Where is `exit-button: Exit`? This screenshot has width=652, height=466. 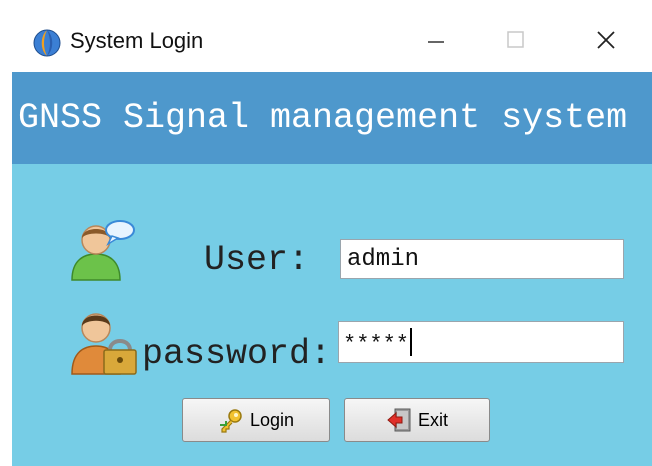
exit-button: Exit is located at coordinates (417, 420).